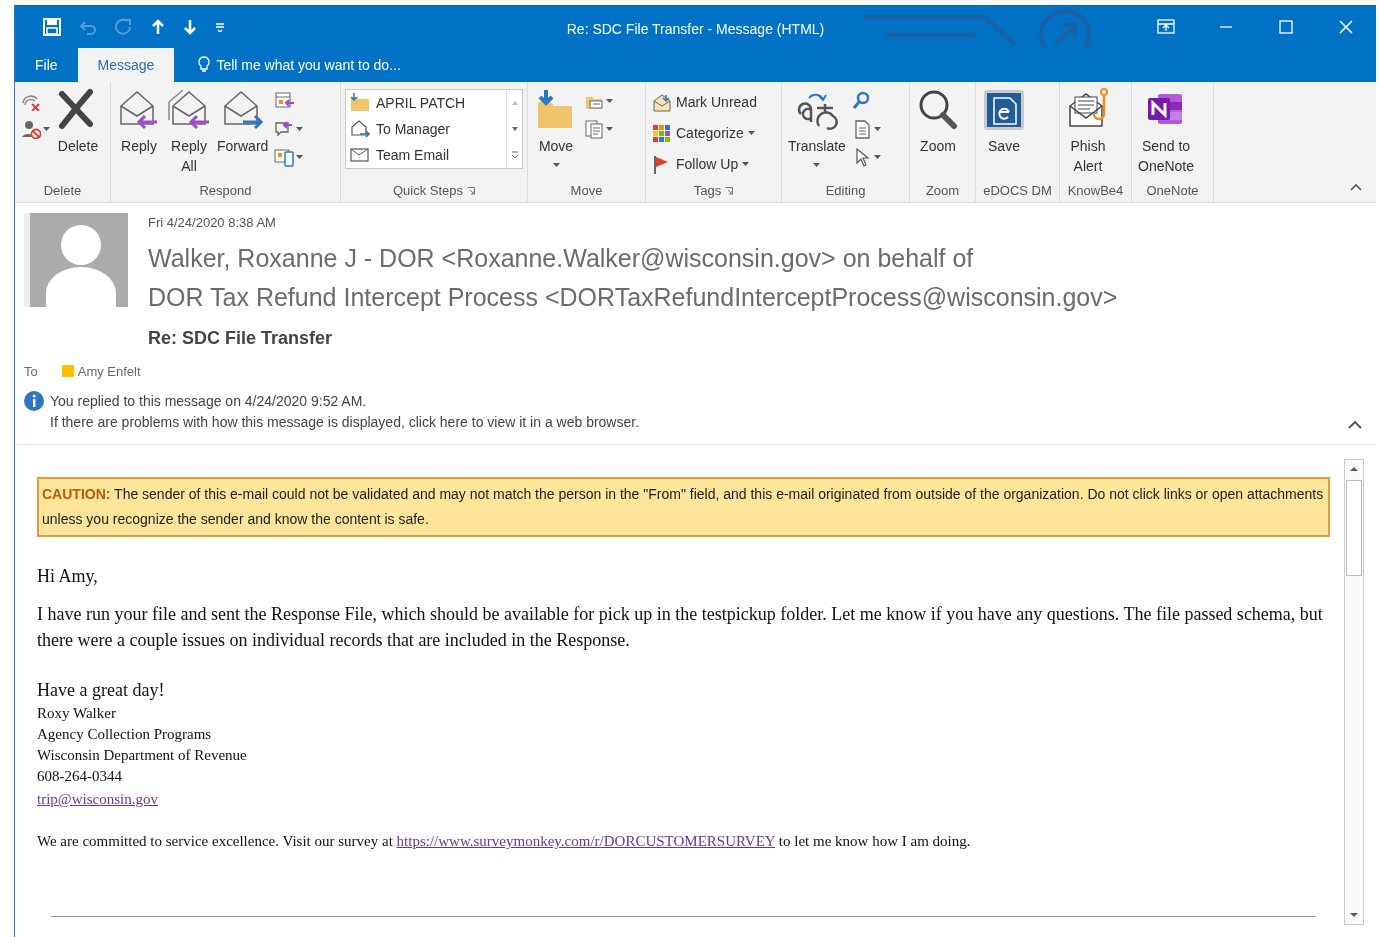  Describe the element at coordinates (683, 507) in the screenshot. I see `caution-banner: CAUTION: The sender of this e-mail could not be validated and may not match the person in the "From" field, and this e-mail originated from outside of the organization. Do not click links or open attachments unless you recognize the sender and know the content is safe.` at that location.